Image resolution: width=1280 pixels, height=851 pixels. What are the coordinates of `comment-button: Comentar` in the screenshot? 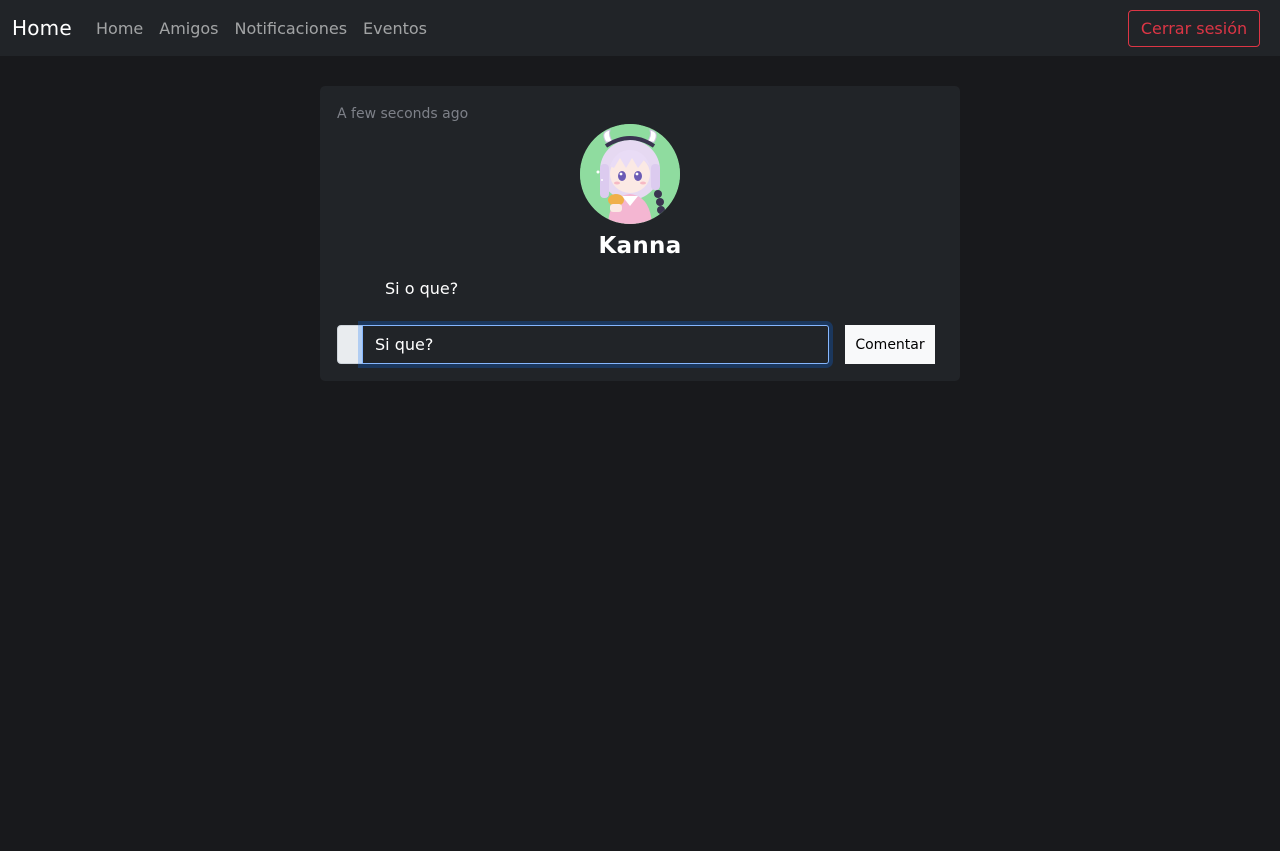 It's located at (890, 344).